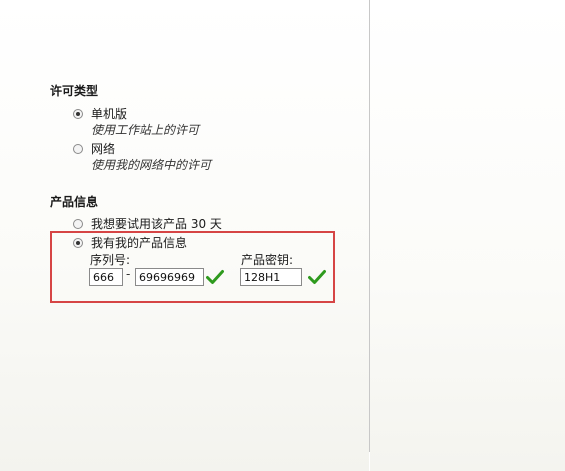 Image resolution: width=565 pixels, height=471 pixels. I want to click on radio-trial-indicator, so click(78, 223).